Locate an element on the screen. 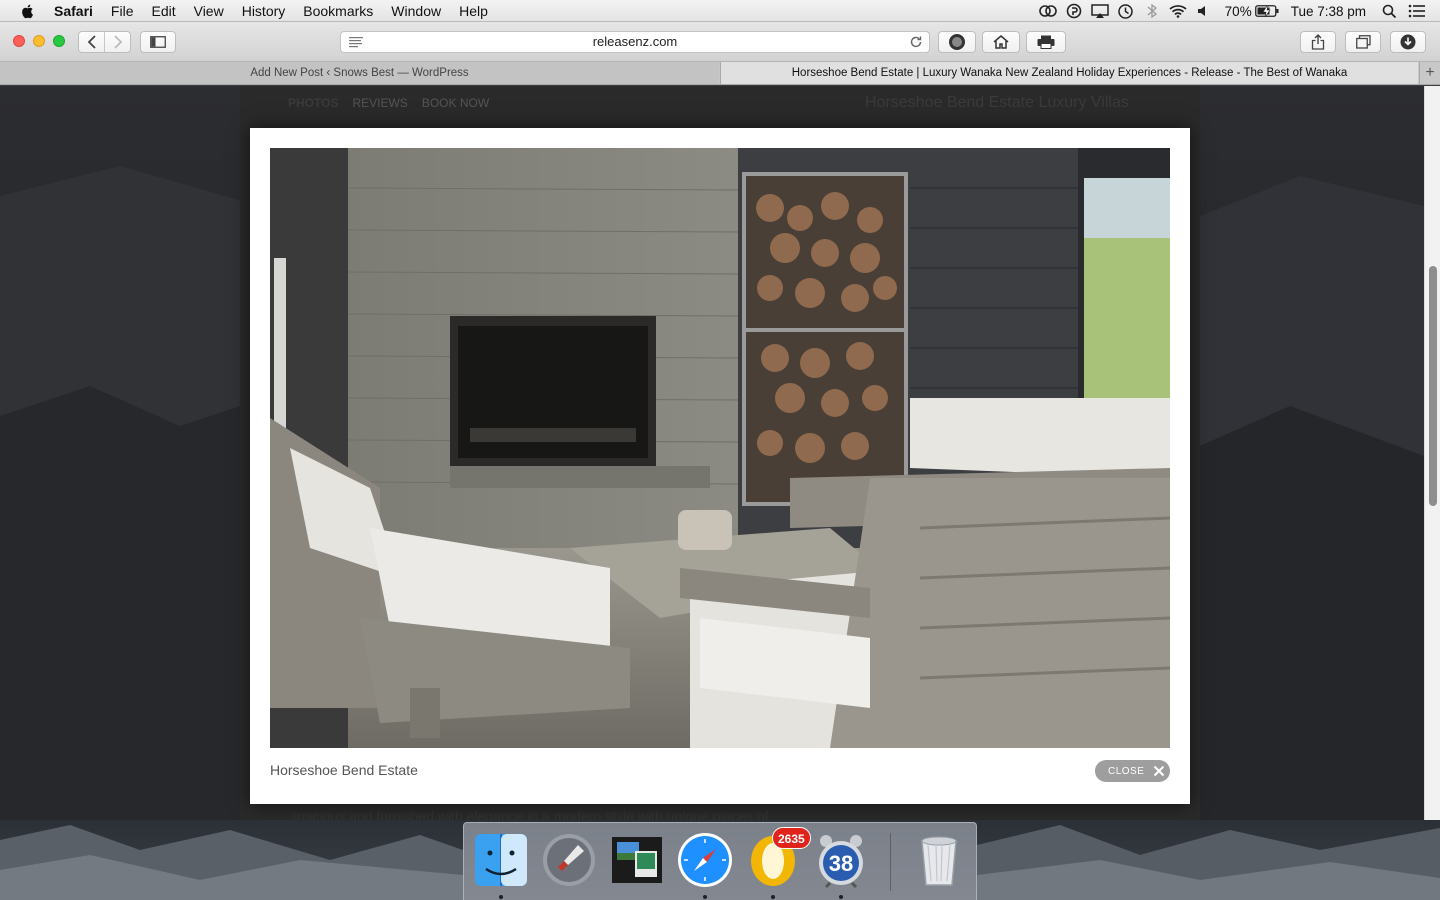  apple-menu-icon is located at coordinates (28, 11).